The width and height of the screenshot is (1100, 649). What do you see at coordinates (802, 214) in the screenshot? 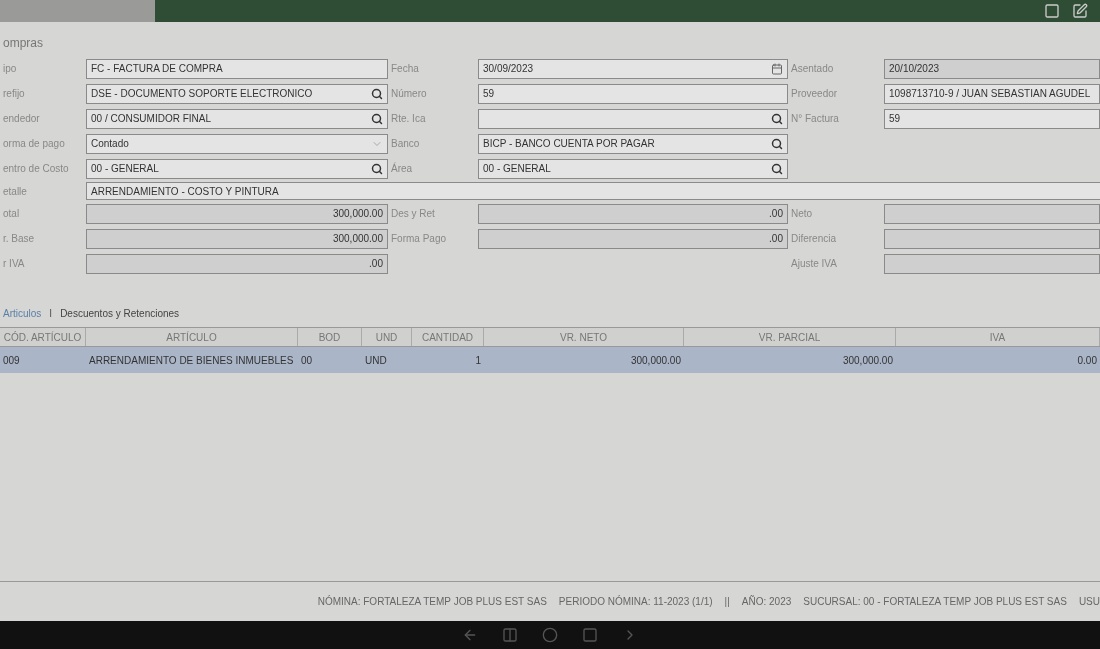
I see `field-label: Neto` at bounding box center [802, 214].